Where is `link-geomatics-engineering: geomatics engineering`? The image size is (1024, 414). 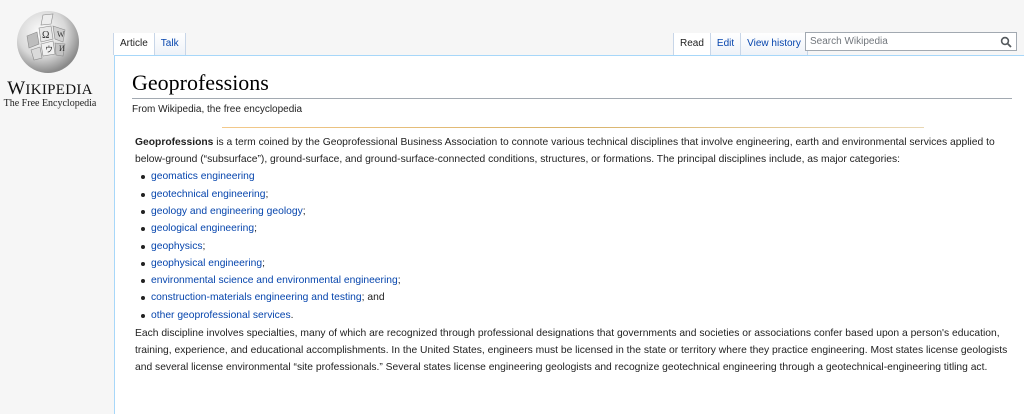
link-geomatics-engineering: geomatics engineering is located at coordinates (203, 176).